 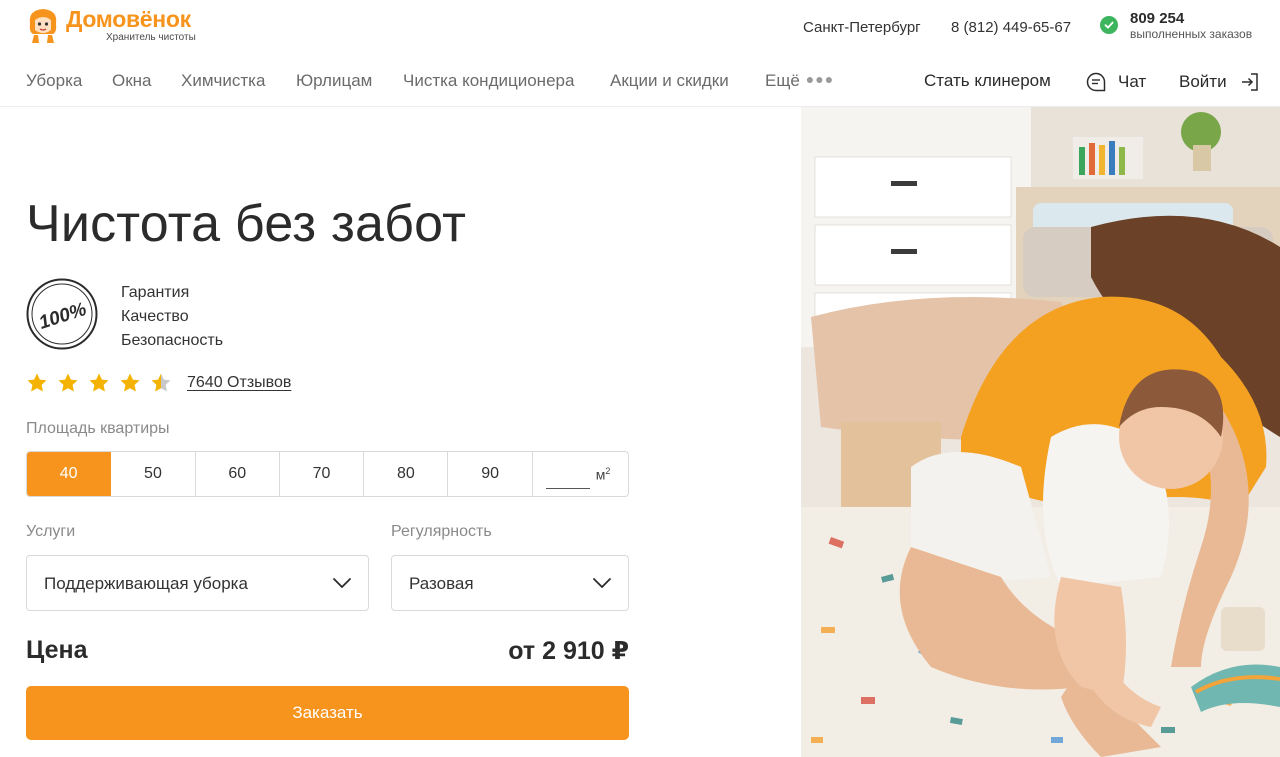 What do you see at coordinates (54, 81) in the screenshot?
I see `nav-item-cleaning: Уборка` at bounding box center [54, 81].